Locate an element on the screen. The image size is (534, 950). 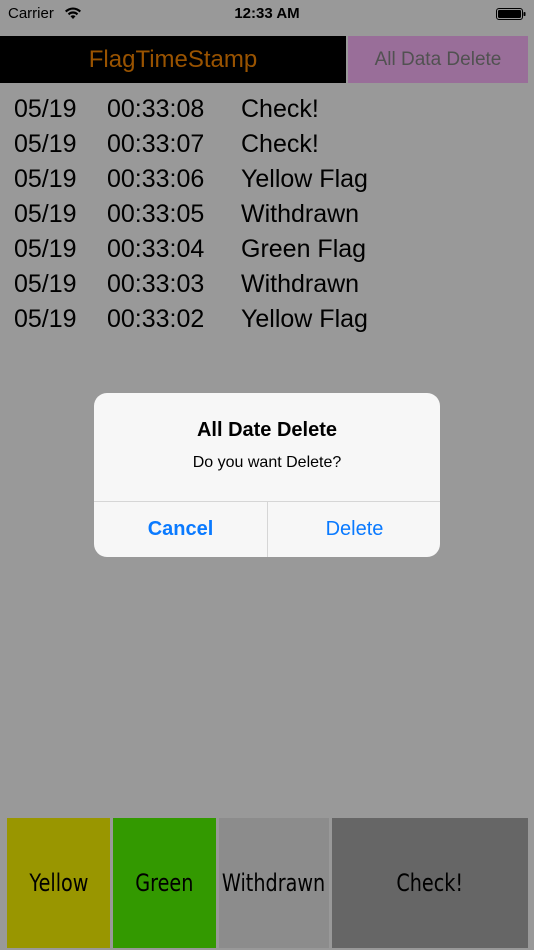
cancel-button: Cancel is located at coordinates (180, 529).